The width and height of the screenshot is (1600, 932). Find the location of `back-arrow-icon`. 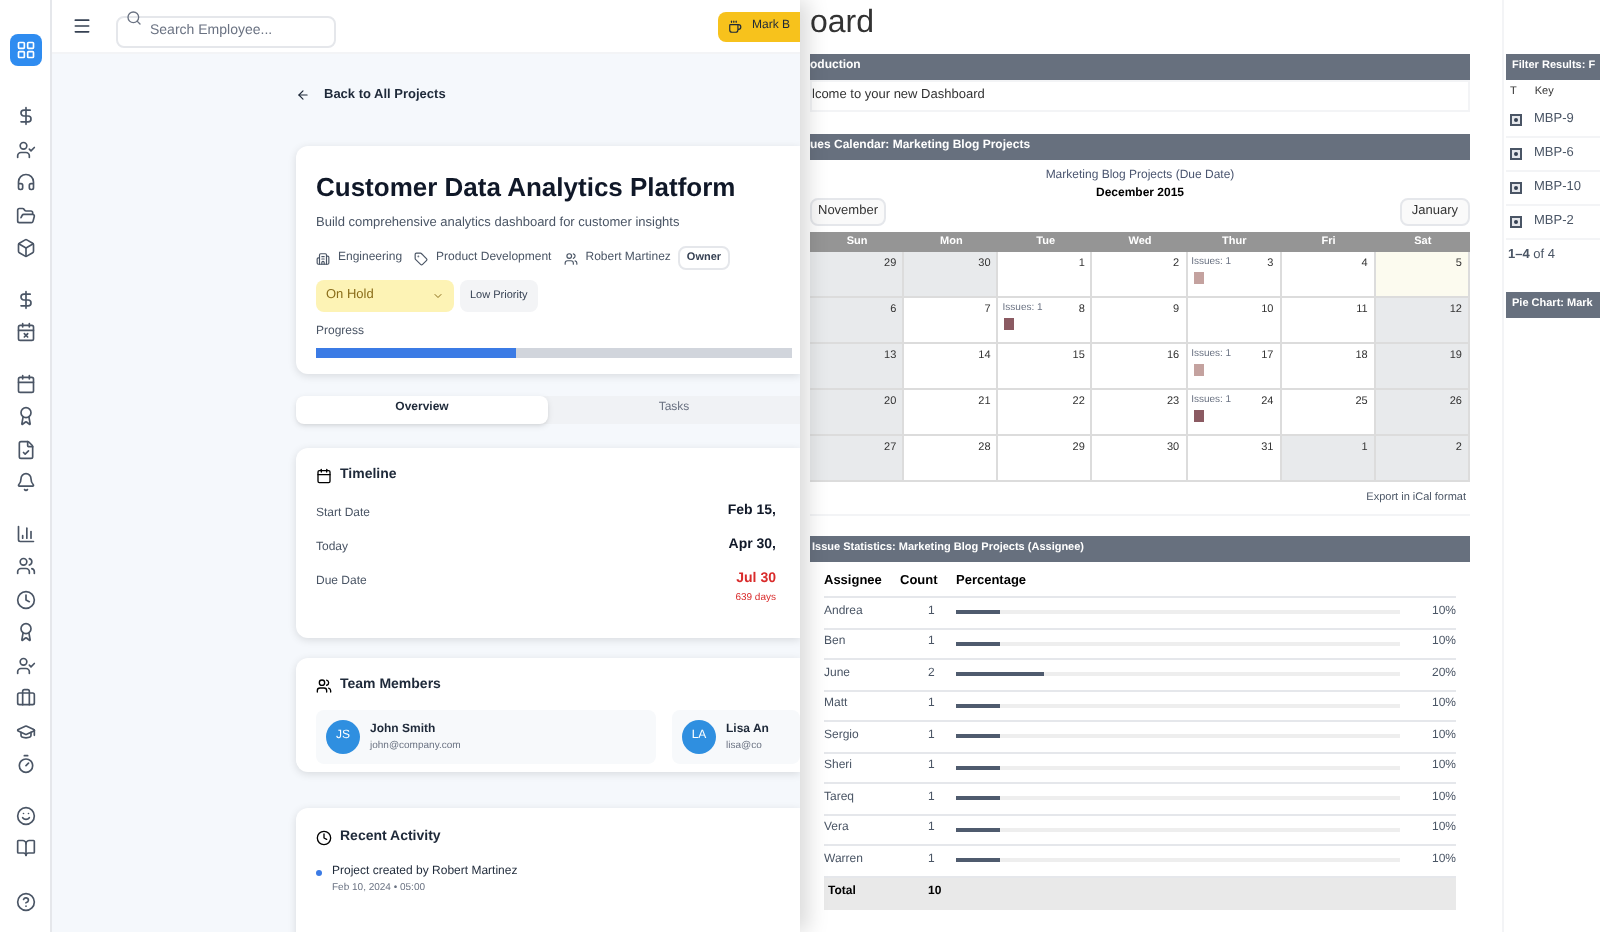

back-arrow-icon is located at coordinates (303, 95).